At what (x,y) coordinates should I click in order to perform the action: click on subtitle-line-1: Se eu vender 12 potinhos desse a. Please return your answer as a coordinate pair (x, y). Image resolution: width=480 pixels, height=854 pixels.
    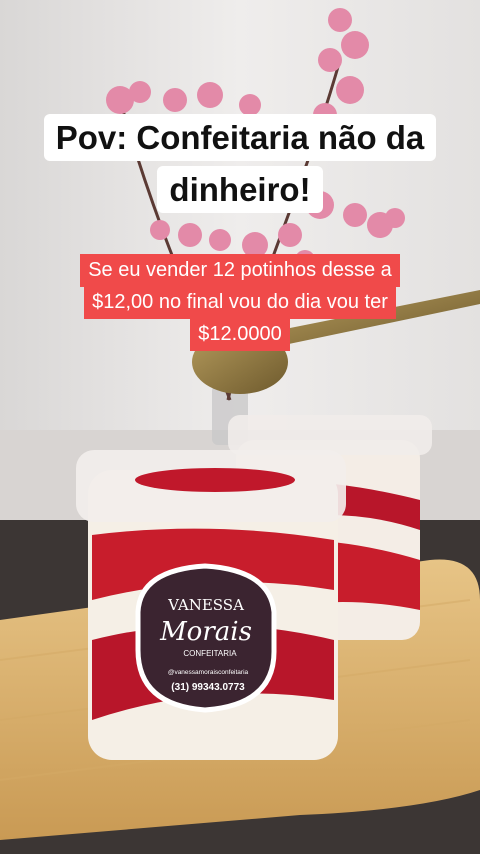
    Looking at the image, I should click on (240, 270).